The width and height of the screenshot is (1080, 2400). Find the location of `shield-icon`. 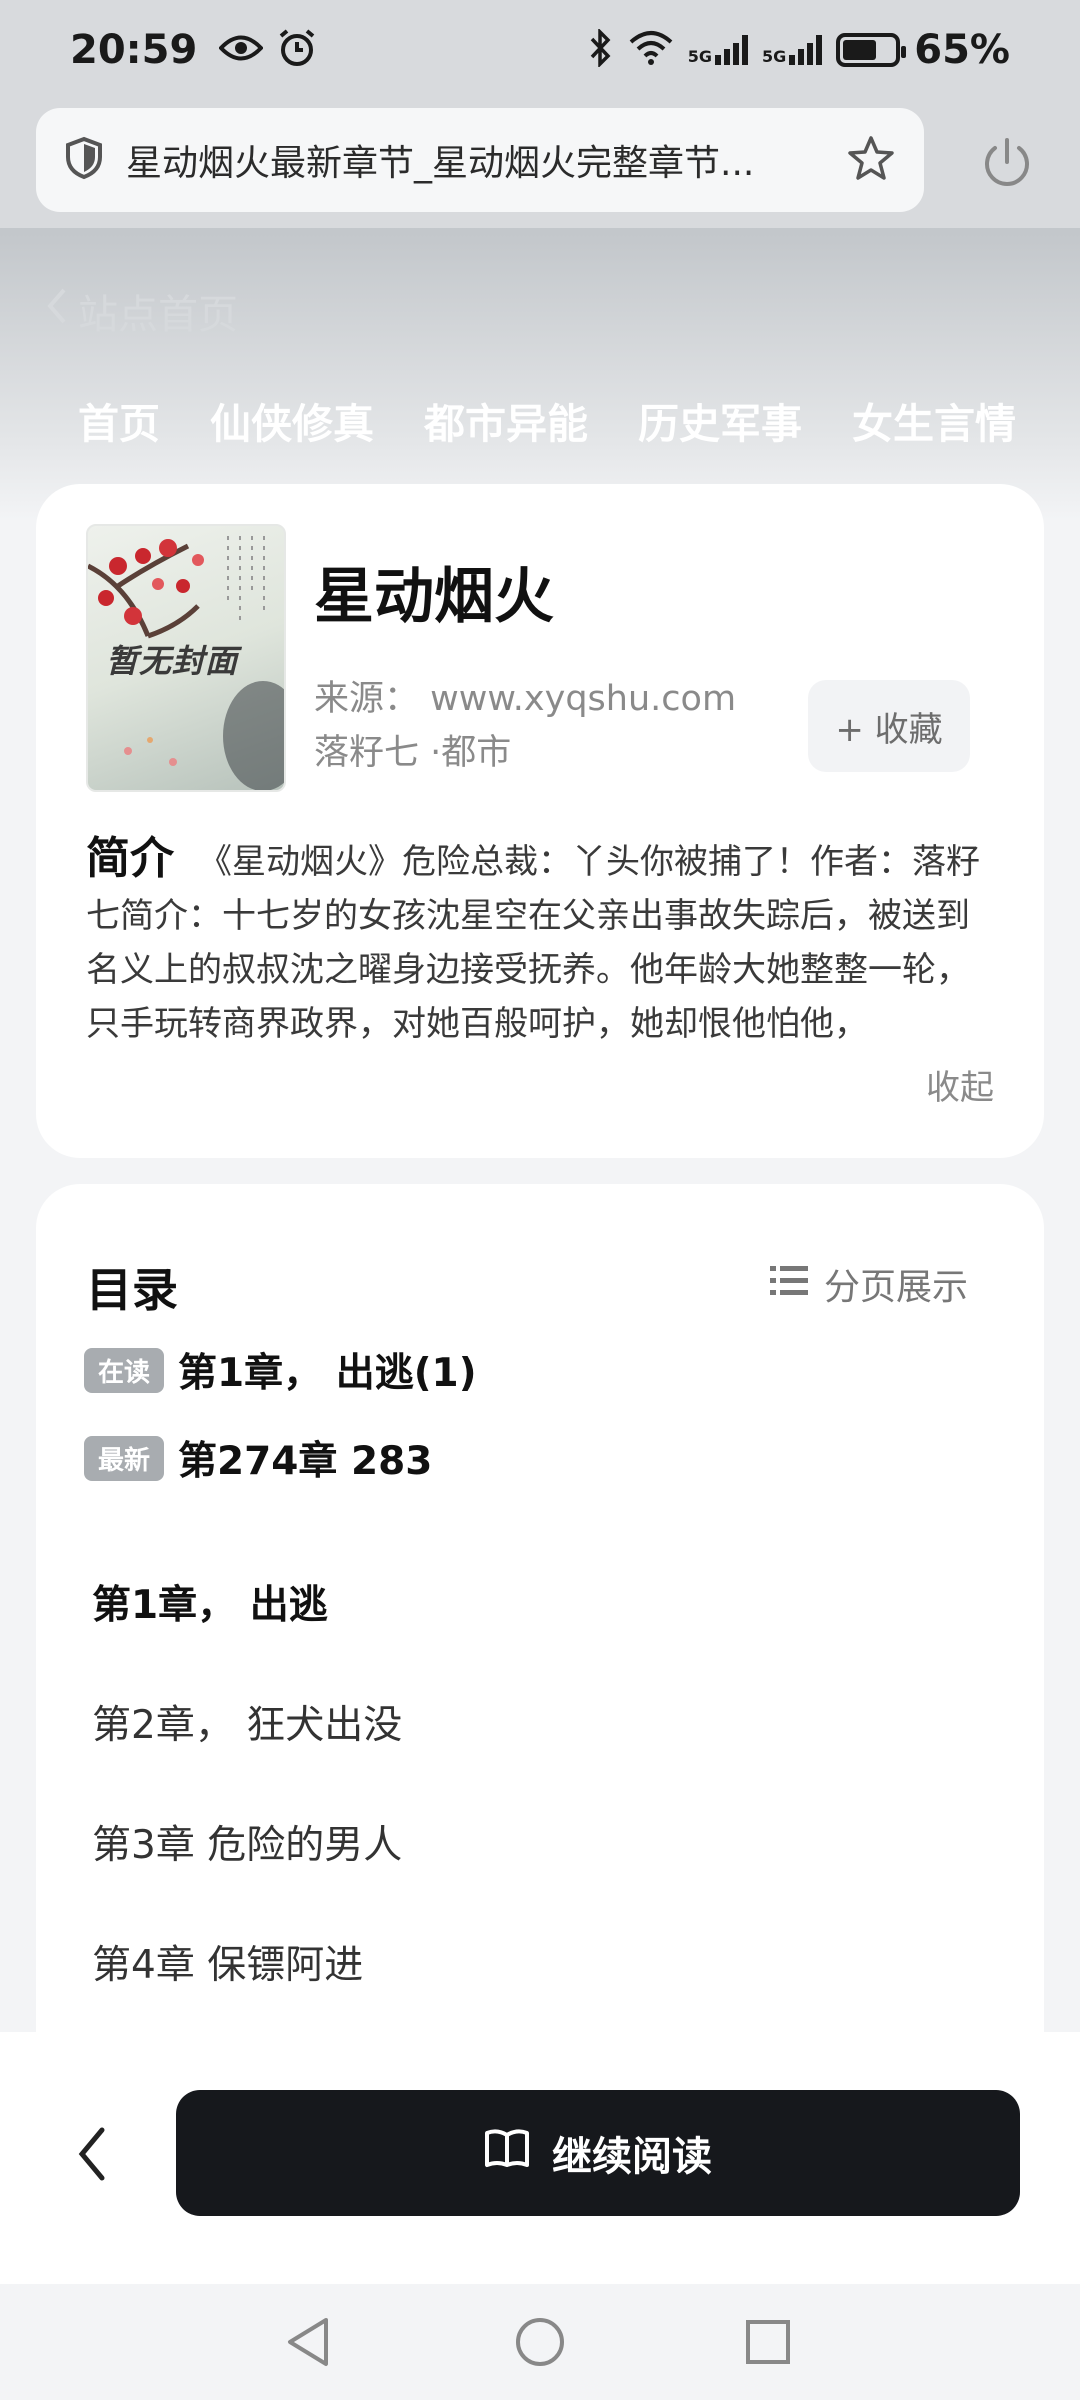

shield-icon is located at coordinates (84, 160).